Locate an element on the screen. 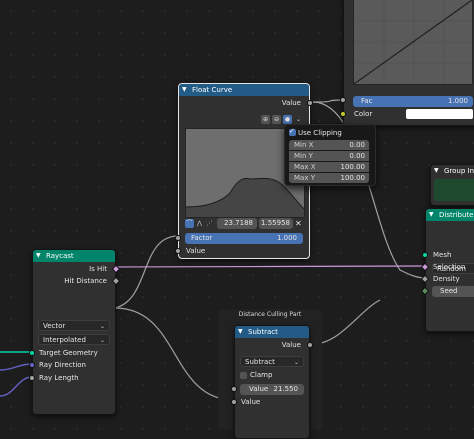 This screenshot has width=474, height=439. ray-direction-socket is located at coordinates (32, 365).